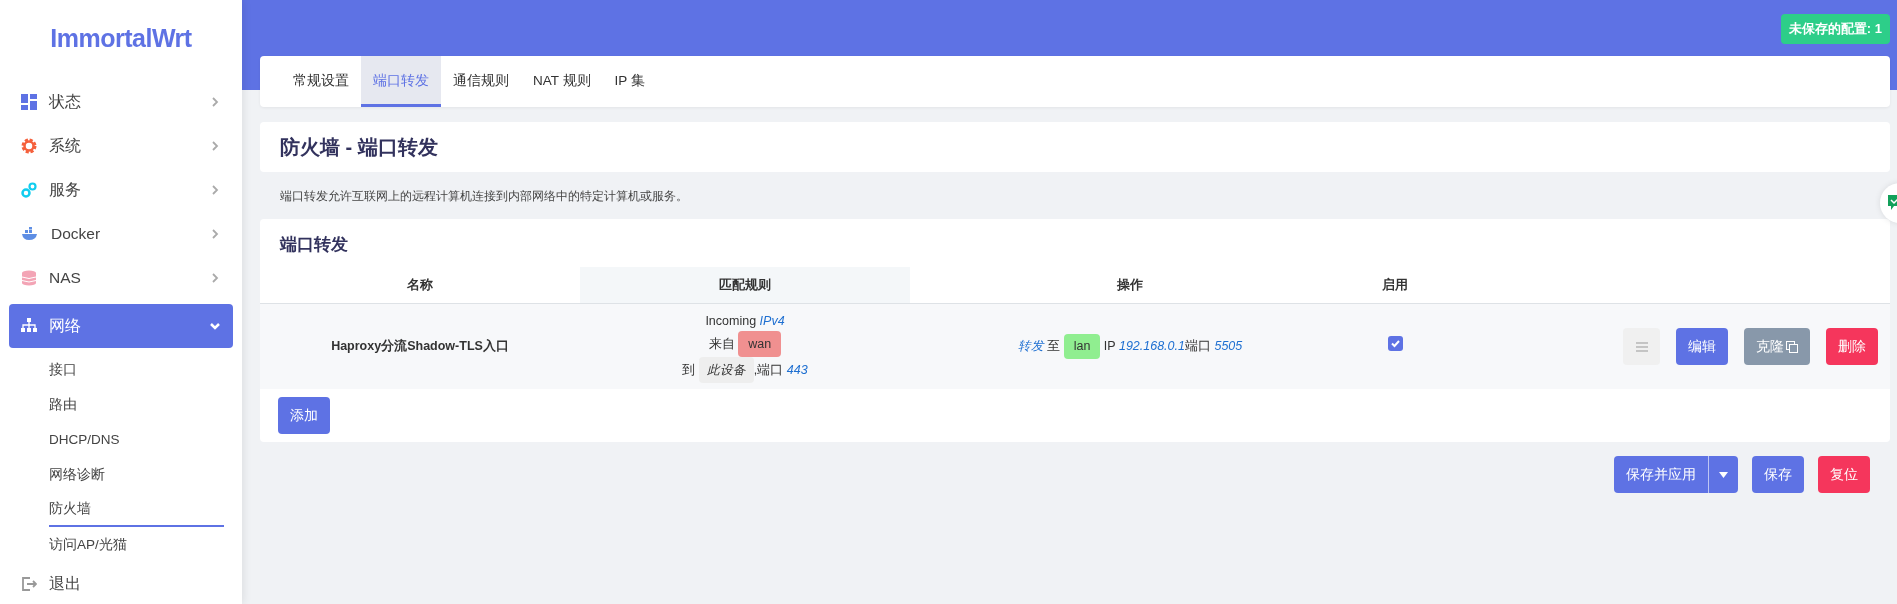 The image size is (1897, 604). Describe the element at coordinates (359, 147) in the screenshot. I see `page-title: 防火墙 - 端口转发` at that location.